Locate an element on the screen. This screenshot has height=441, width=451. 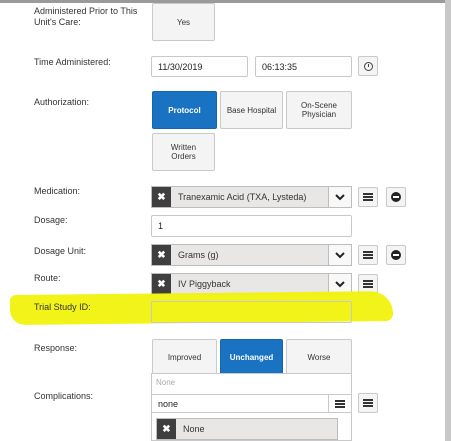
trial-study-id-label: Trial Study ID: is located at coordinates (62, 307).